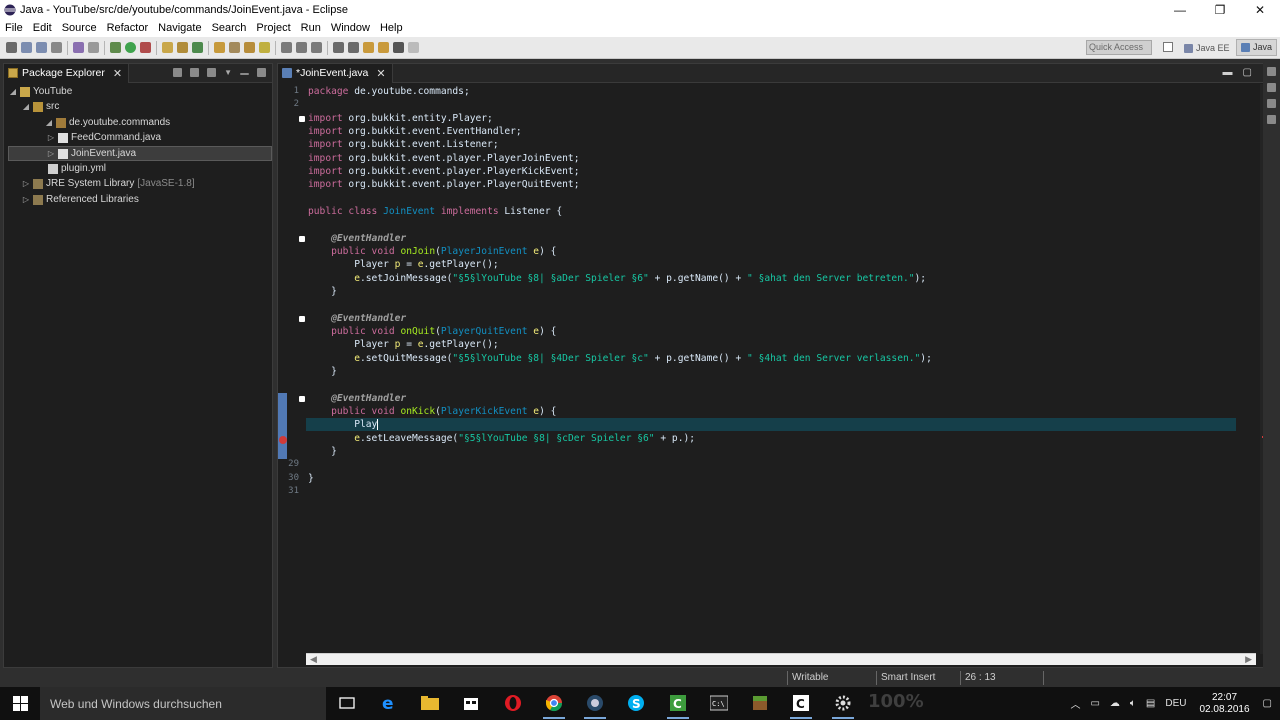 The height and width of the screenshot is (720, 1280). Describe the element at coordinates (261, 72) in the screenshot. I see `maximize-view-icon` at that location.